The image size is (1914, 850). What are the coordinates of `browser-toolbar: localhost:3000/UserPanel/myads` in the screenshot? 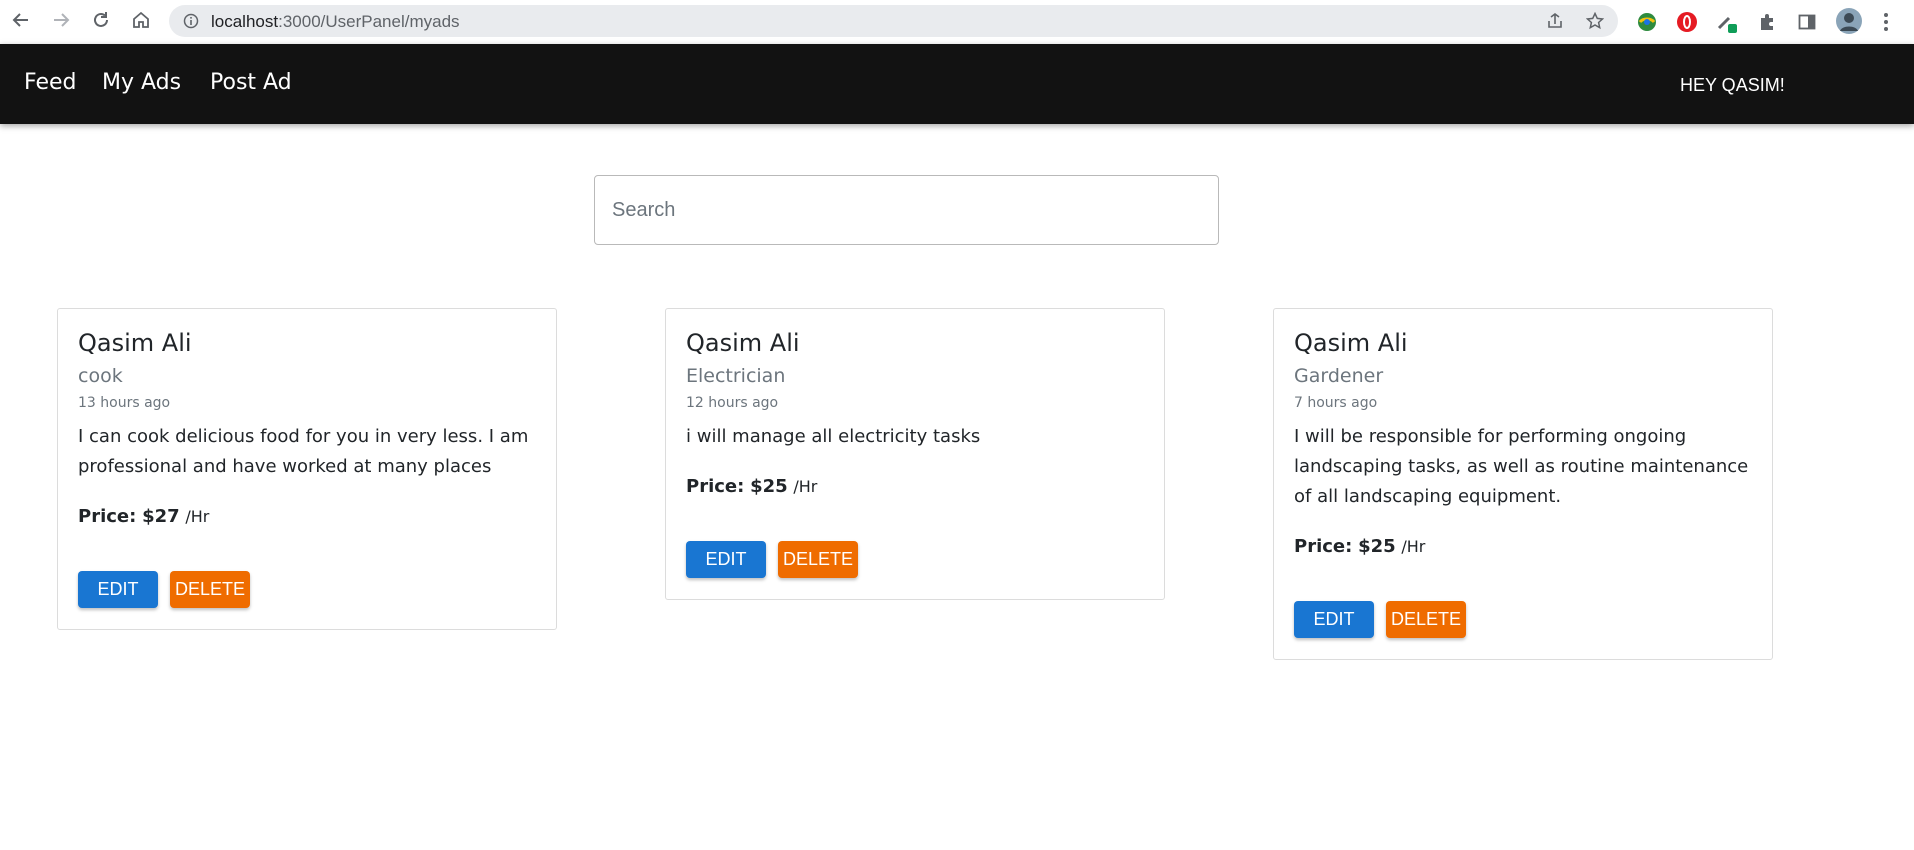 It's located at (957, 22).